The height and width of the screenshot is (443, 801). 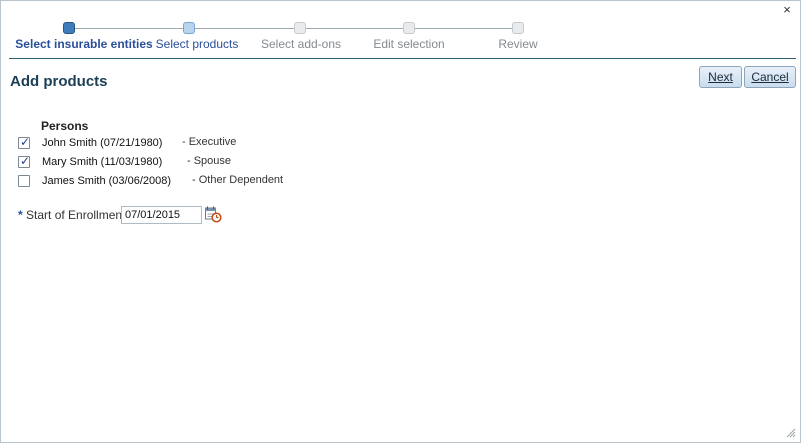 I want to click on step-label-edit-selection: Edit selection, so click(x=409, y=44).